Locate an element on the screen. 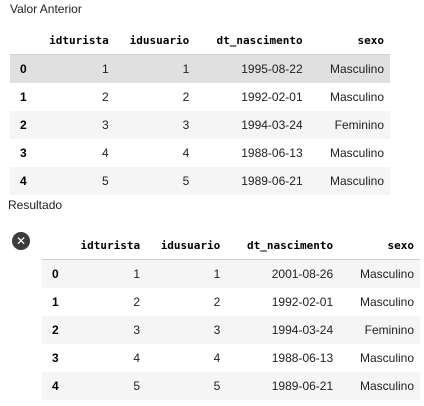  result-label: Resultado is located at coordinates (35, 205).